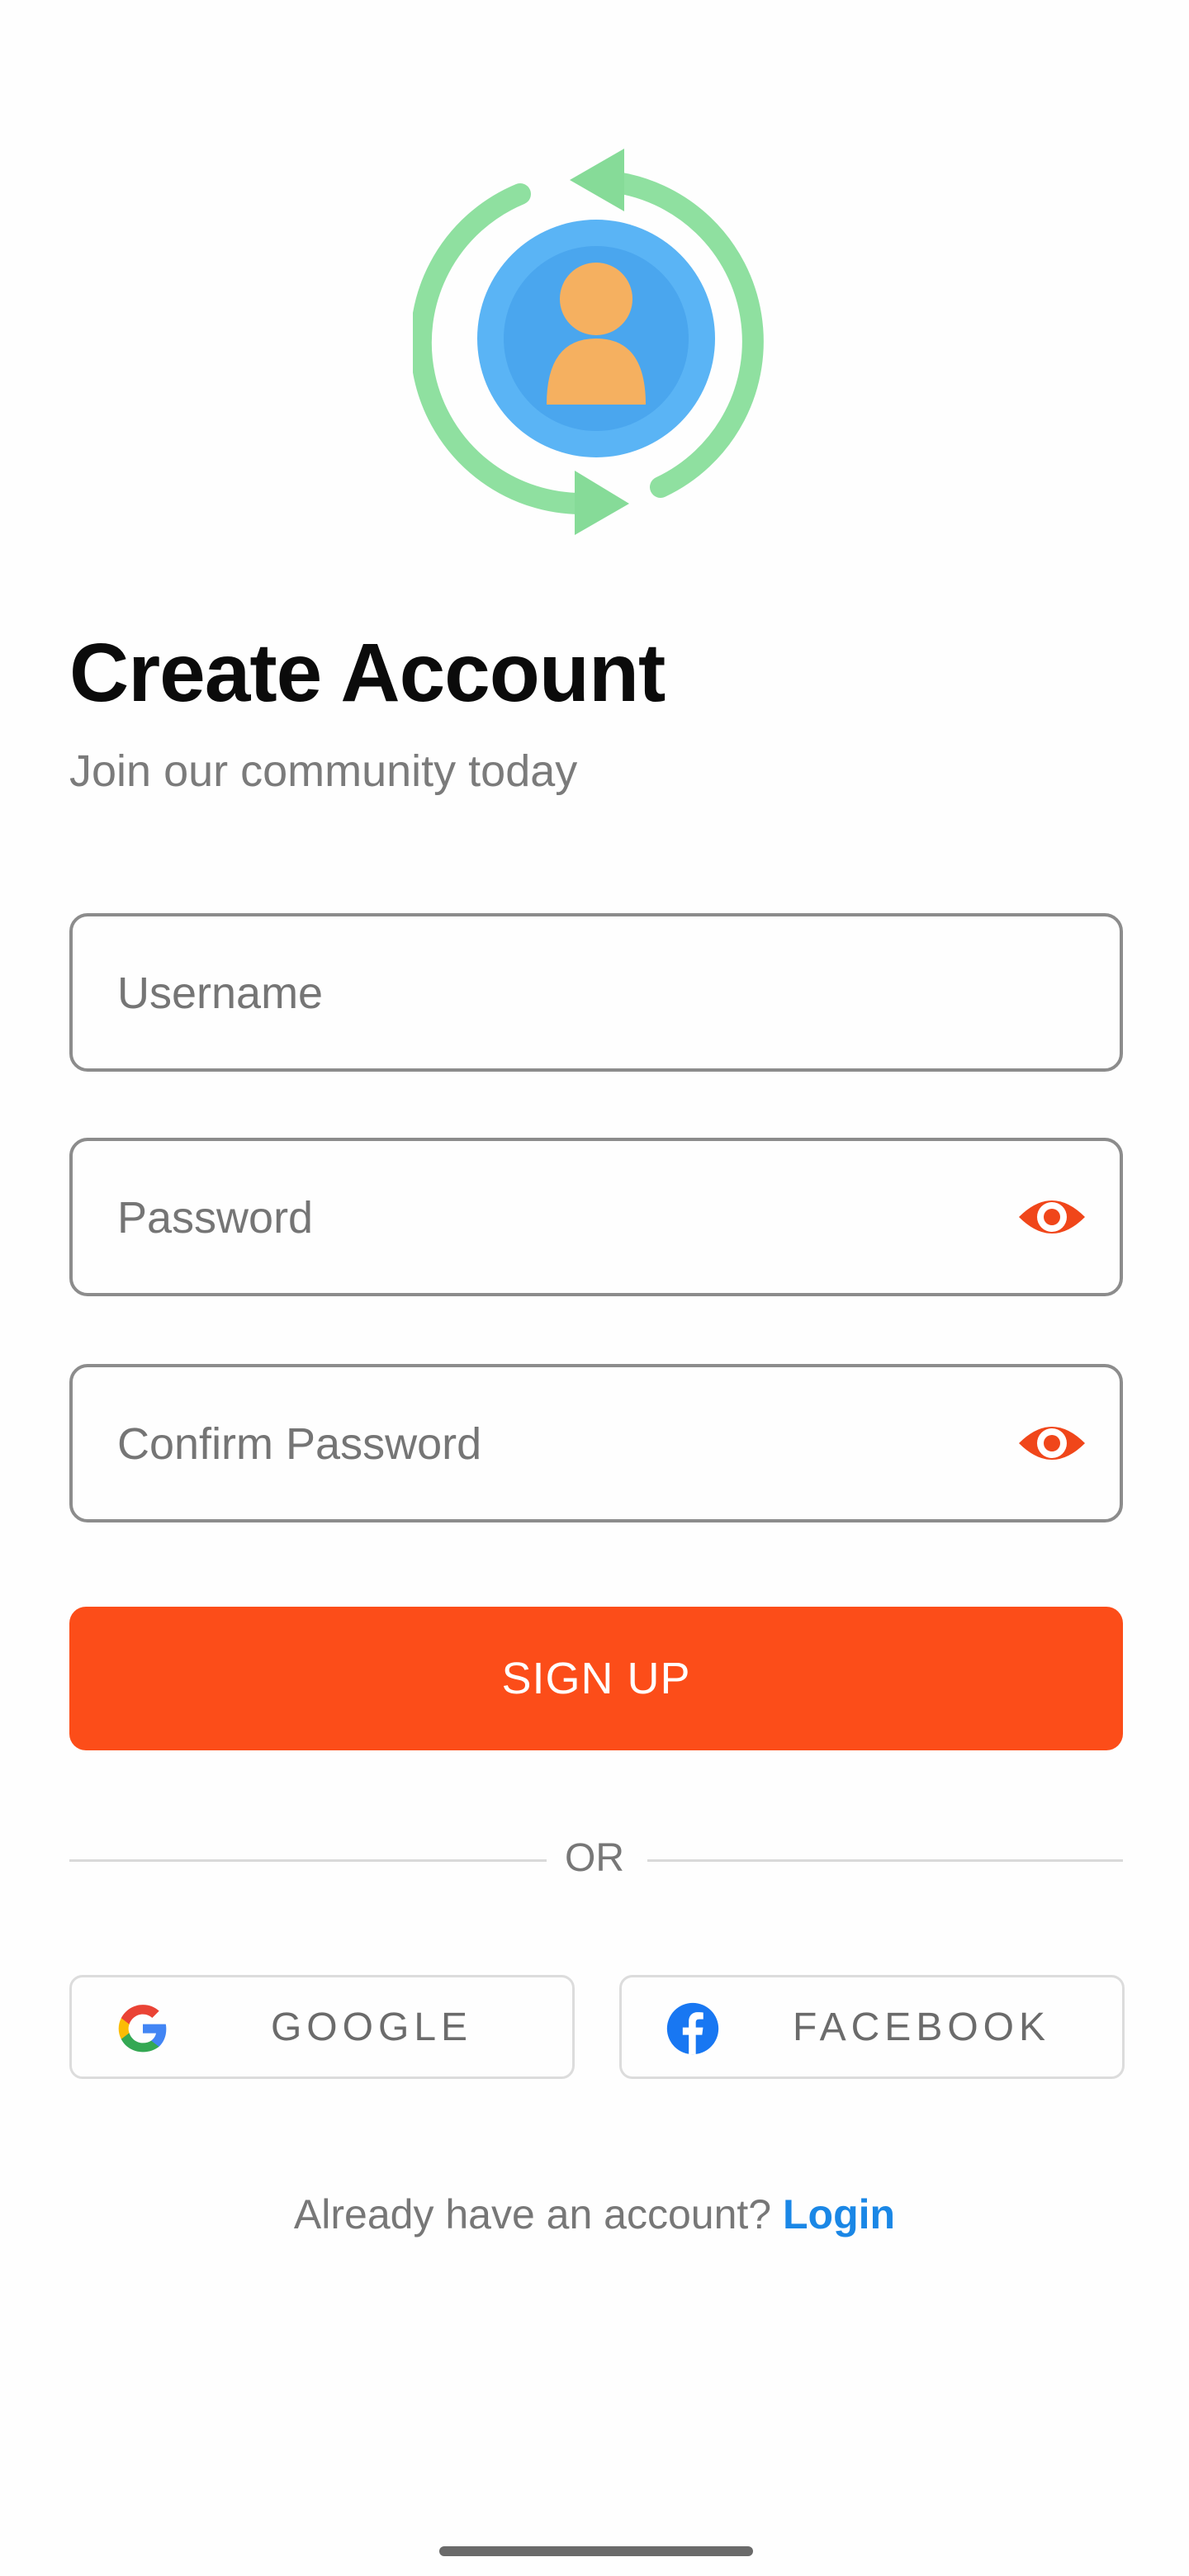 The width and height of the screenshot is (1189, 2576). Describe the element at coordinates (921, 2027) in the screenshot. I see `facebook-button-label: FACEBOOK` at that location.